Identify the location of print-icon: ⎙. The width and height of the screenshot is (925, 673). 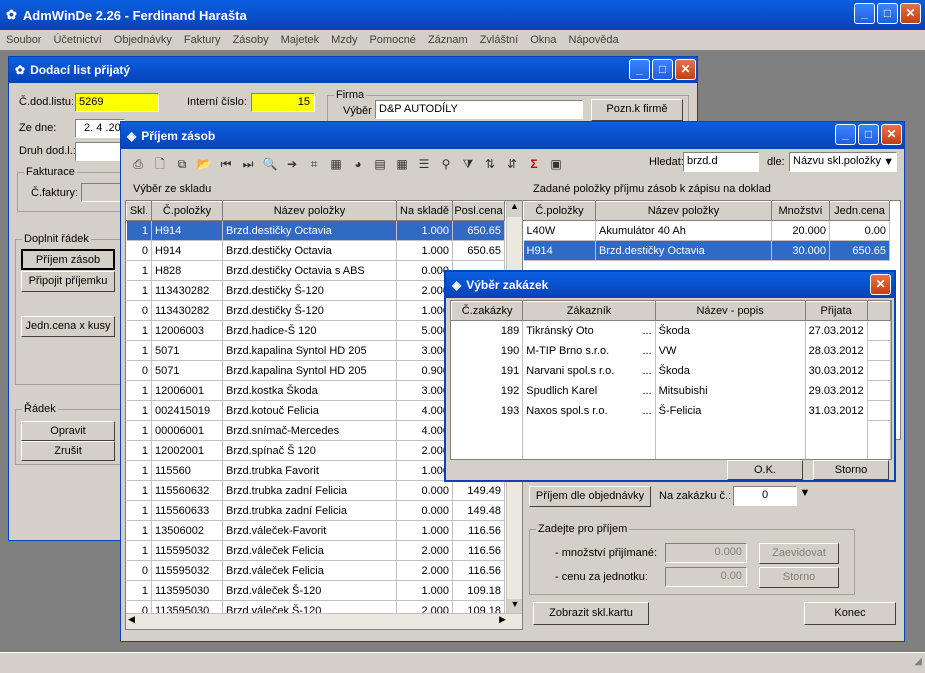
(138, 164).